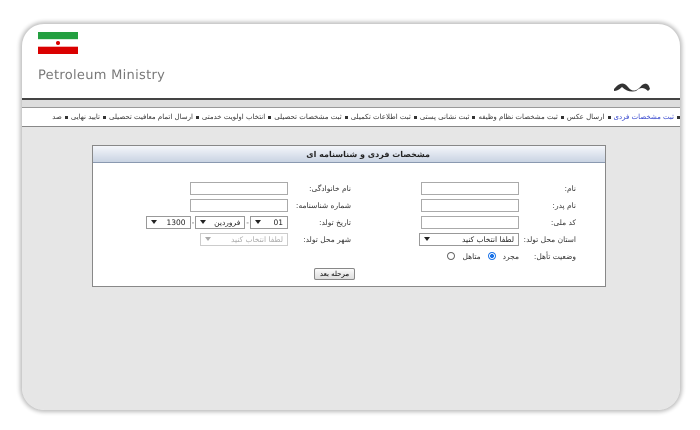 This screenshot has width=700, height=430. Describe the element at coordinates (368, 154) in the screenshot. I see `panel-title: مشخصات فردی و شناسنامه ای` at that location.